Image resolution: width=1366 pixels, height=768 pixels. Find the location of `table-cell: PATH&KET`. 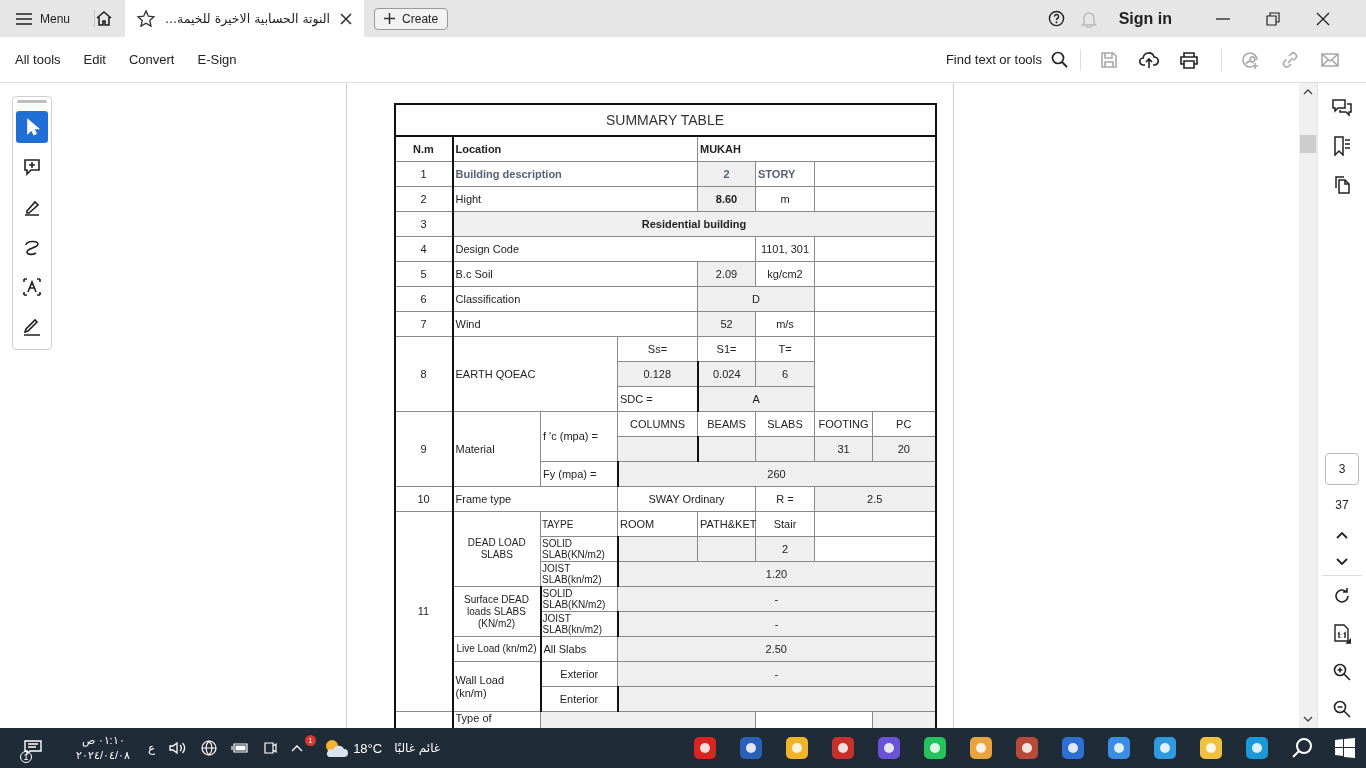

table-cell: PATH&KET is located at coordinates (726, 524).